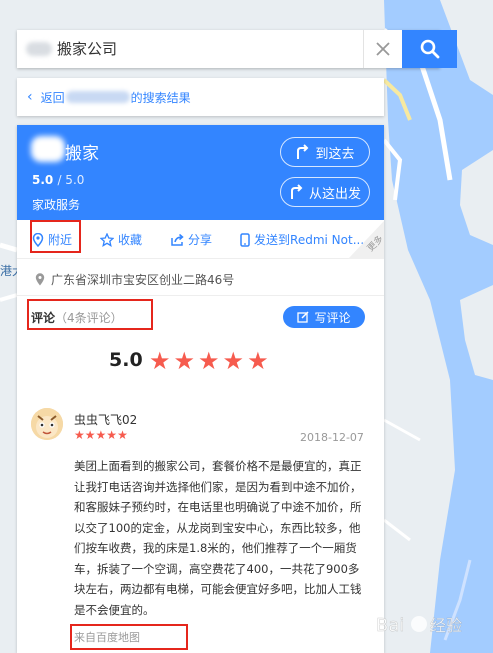 The height and width of the screenshot is (653, 493). What do you see at coordinates (303, 317) in the screenshot?
I see `edit-icon` at bounding box center [303, 317].